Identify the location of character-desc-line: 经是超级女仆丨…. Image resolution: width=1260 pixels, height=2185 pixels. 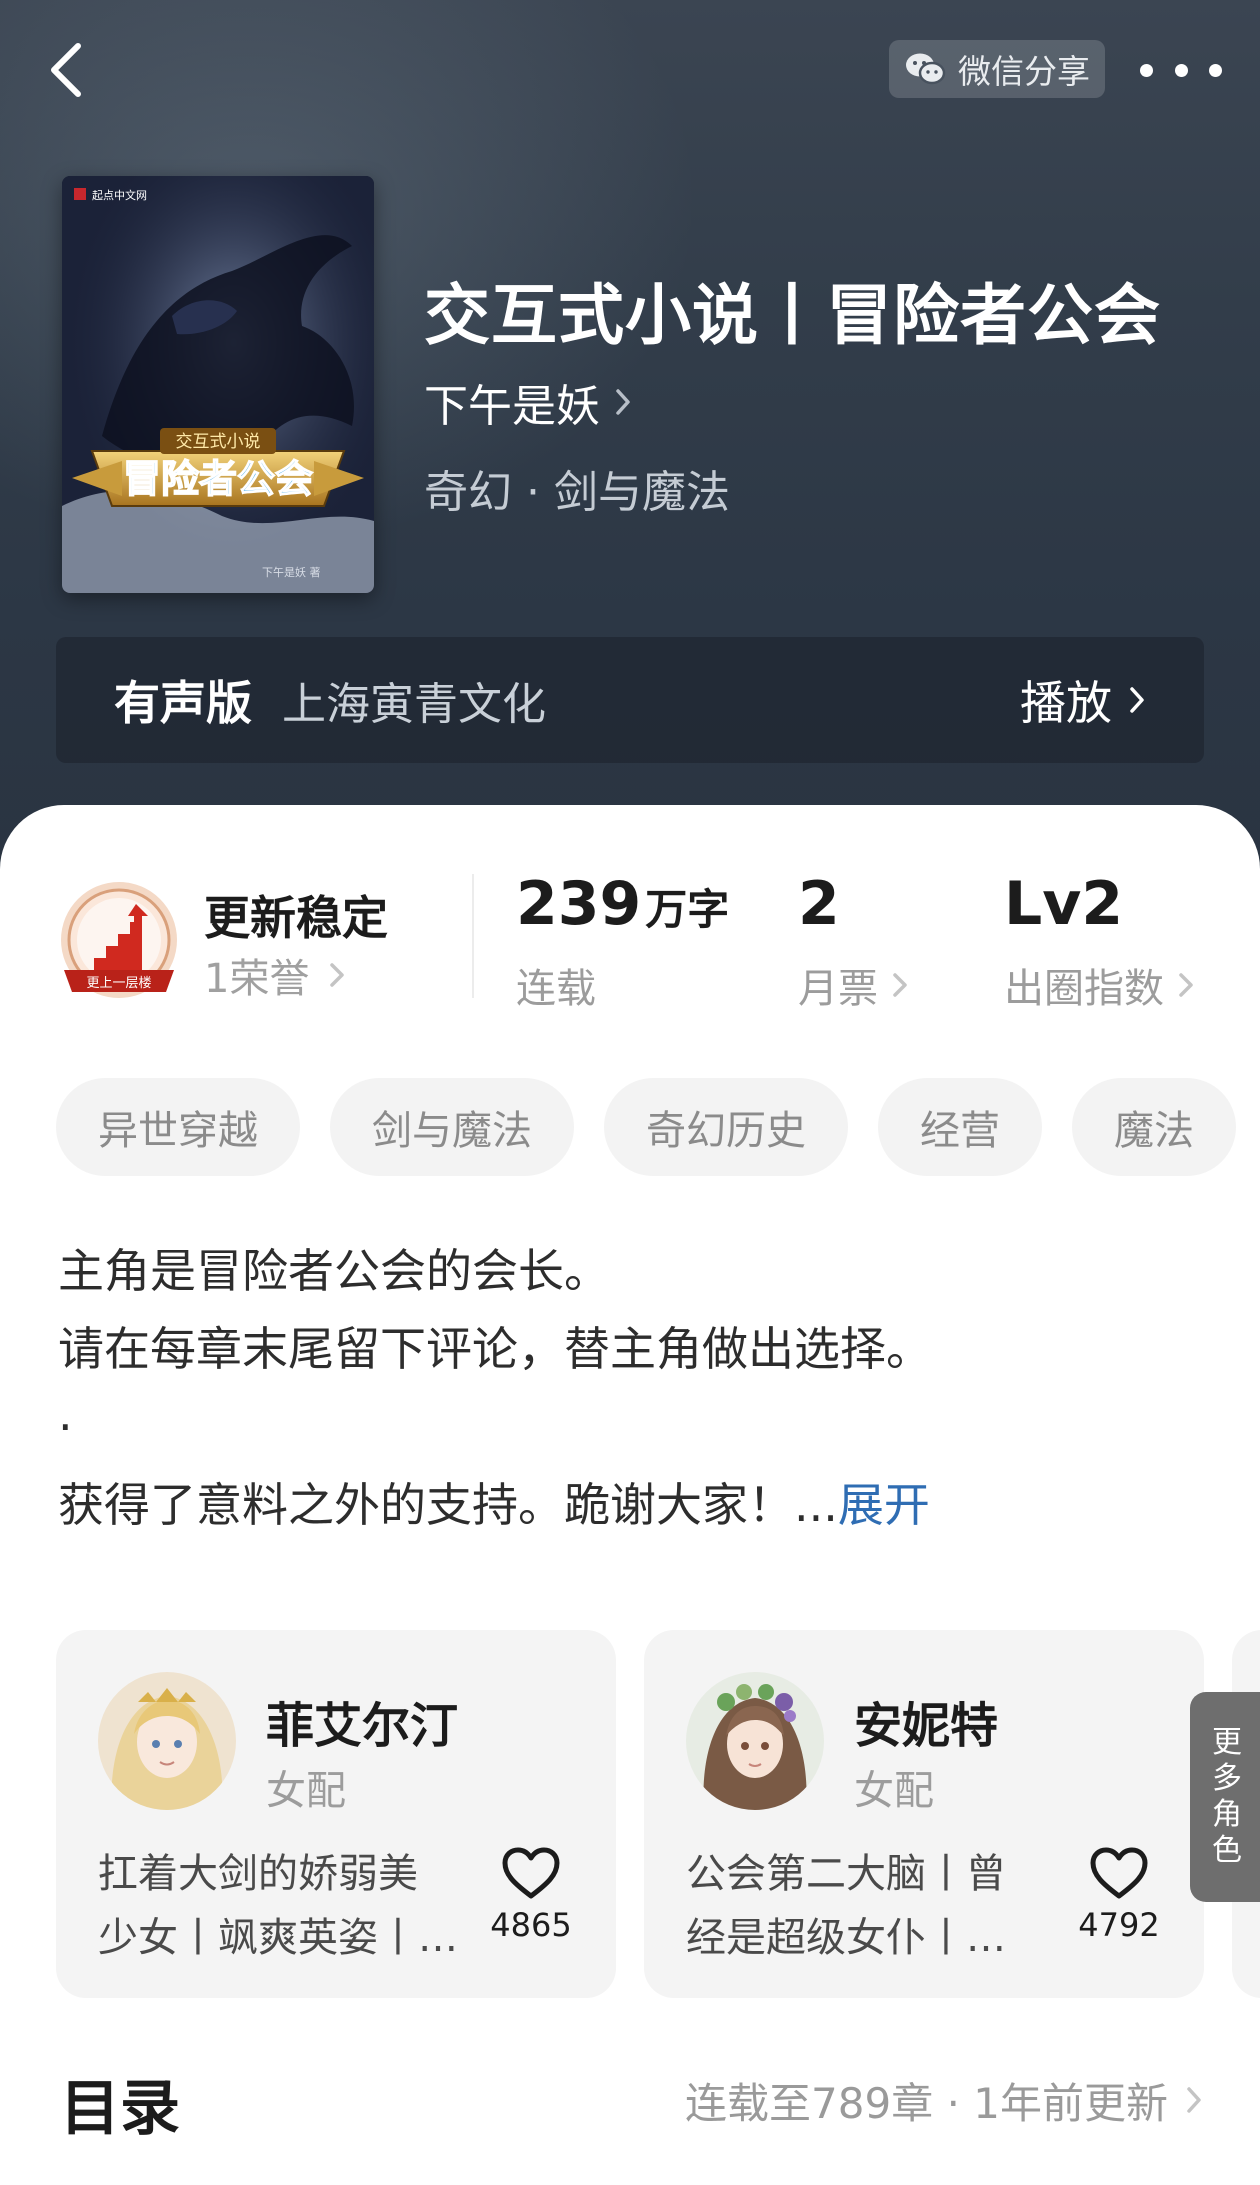
(846, 1938).